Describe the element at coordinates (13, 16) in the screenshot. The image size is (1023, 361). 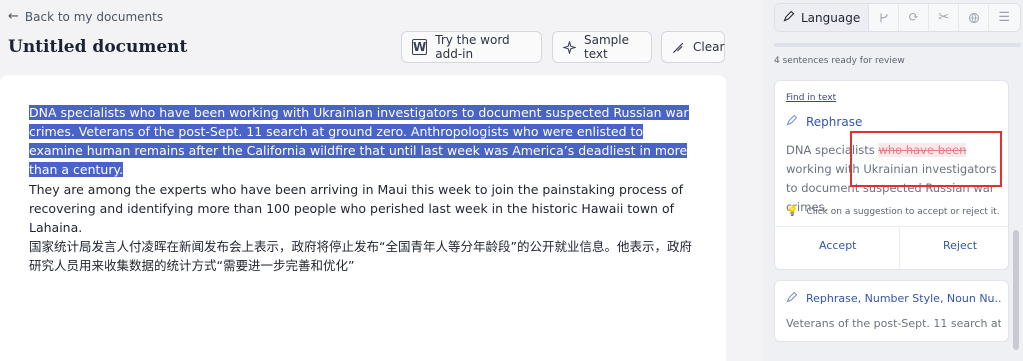
I see `arrow-left-icon: ←` at that location.